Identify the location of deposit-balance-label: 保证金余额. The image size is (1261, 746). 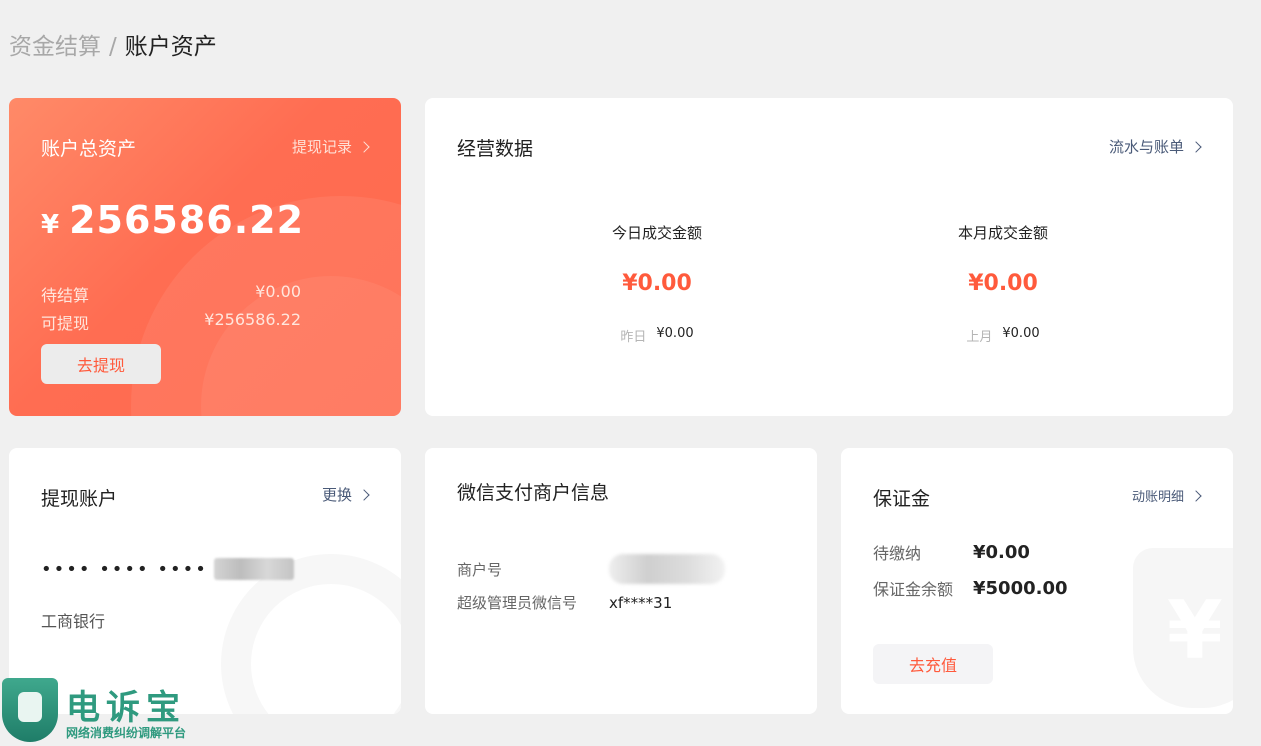
(913, 589).